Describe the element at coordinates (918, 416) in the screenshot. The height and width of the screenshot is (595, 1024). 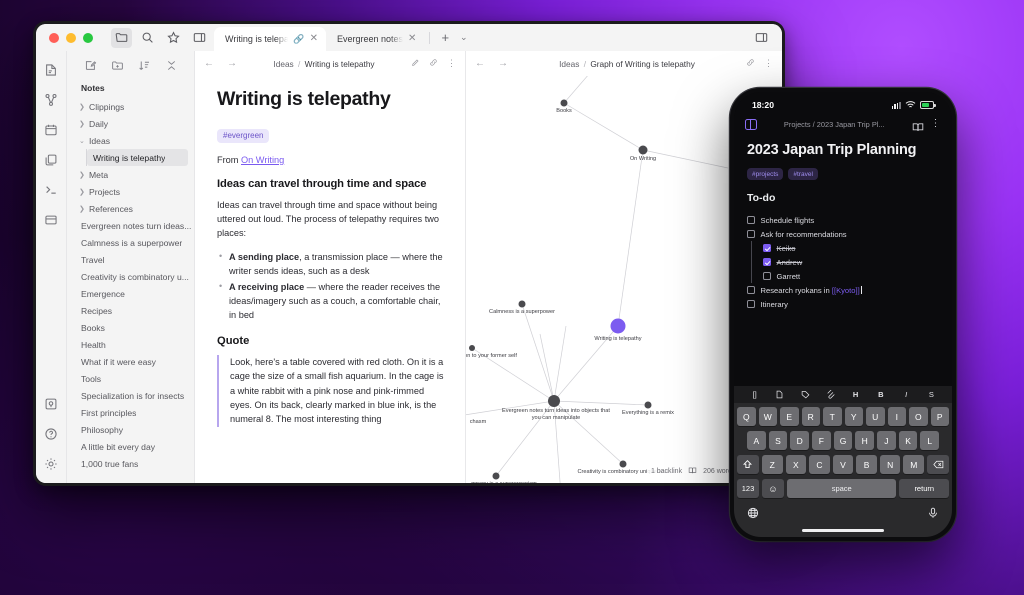
I see `key-o: O` at that location.